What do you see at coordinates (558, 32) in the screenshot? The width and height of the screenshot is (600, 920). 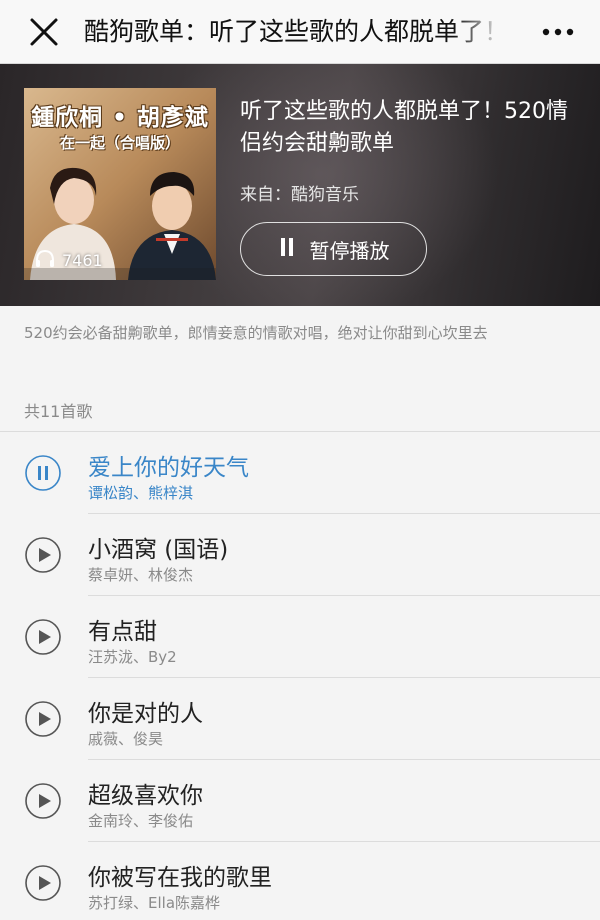 I see `more-icon` at bounding box center [558, 32].